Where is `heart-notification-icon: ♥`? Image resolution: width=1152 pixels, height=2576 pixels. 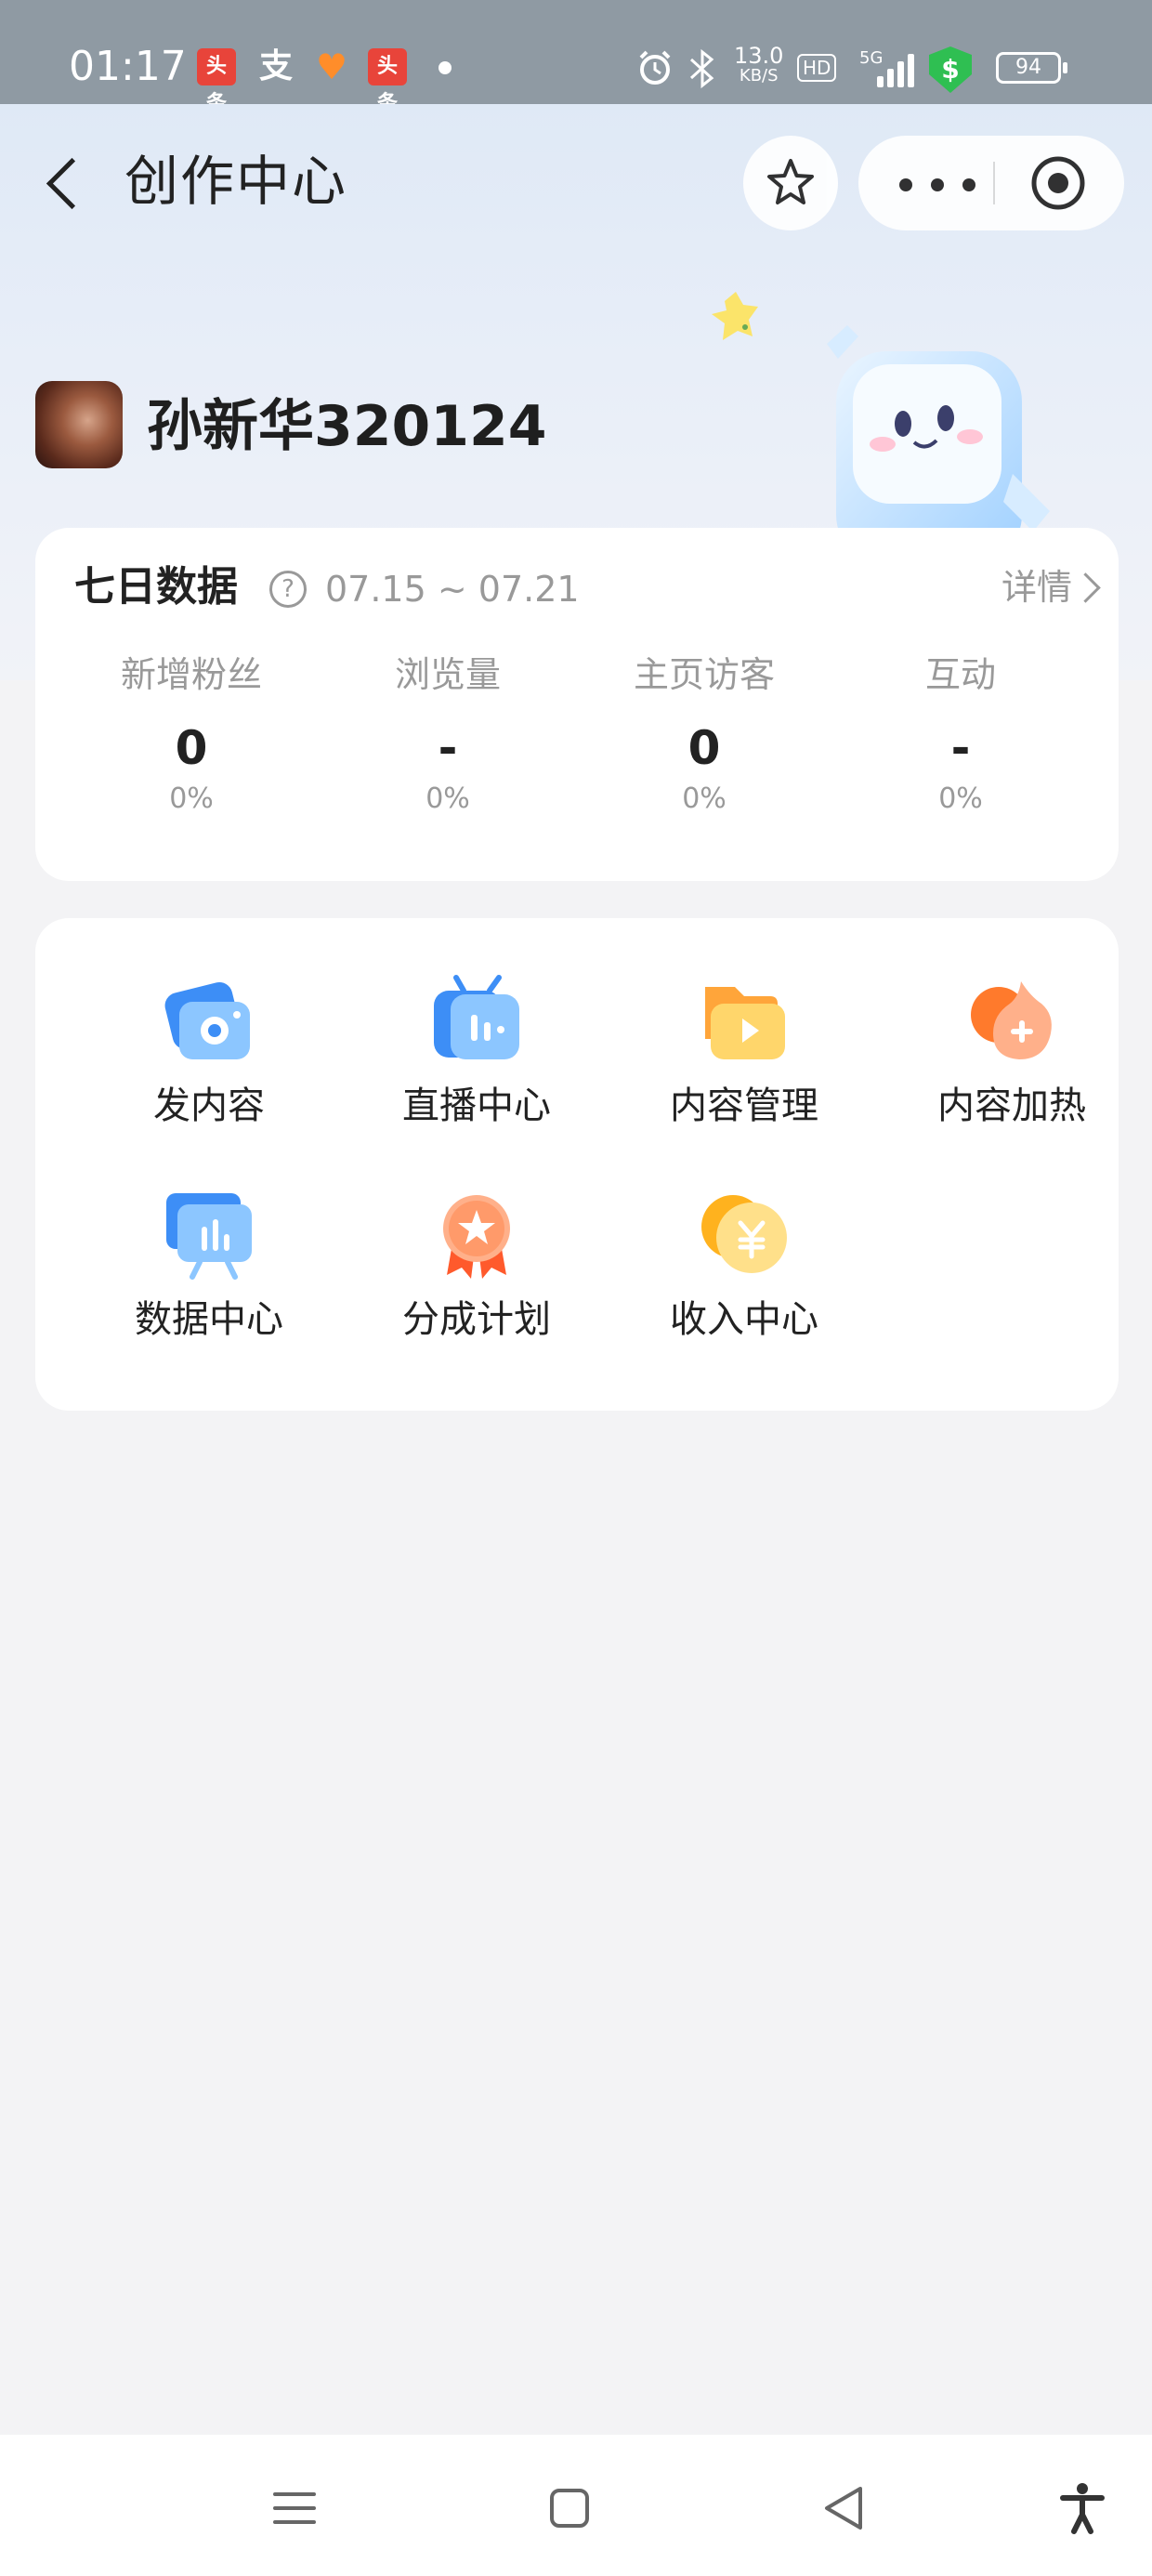 heart-notification-icon: ♥ is located at coordinates (331, 66).